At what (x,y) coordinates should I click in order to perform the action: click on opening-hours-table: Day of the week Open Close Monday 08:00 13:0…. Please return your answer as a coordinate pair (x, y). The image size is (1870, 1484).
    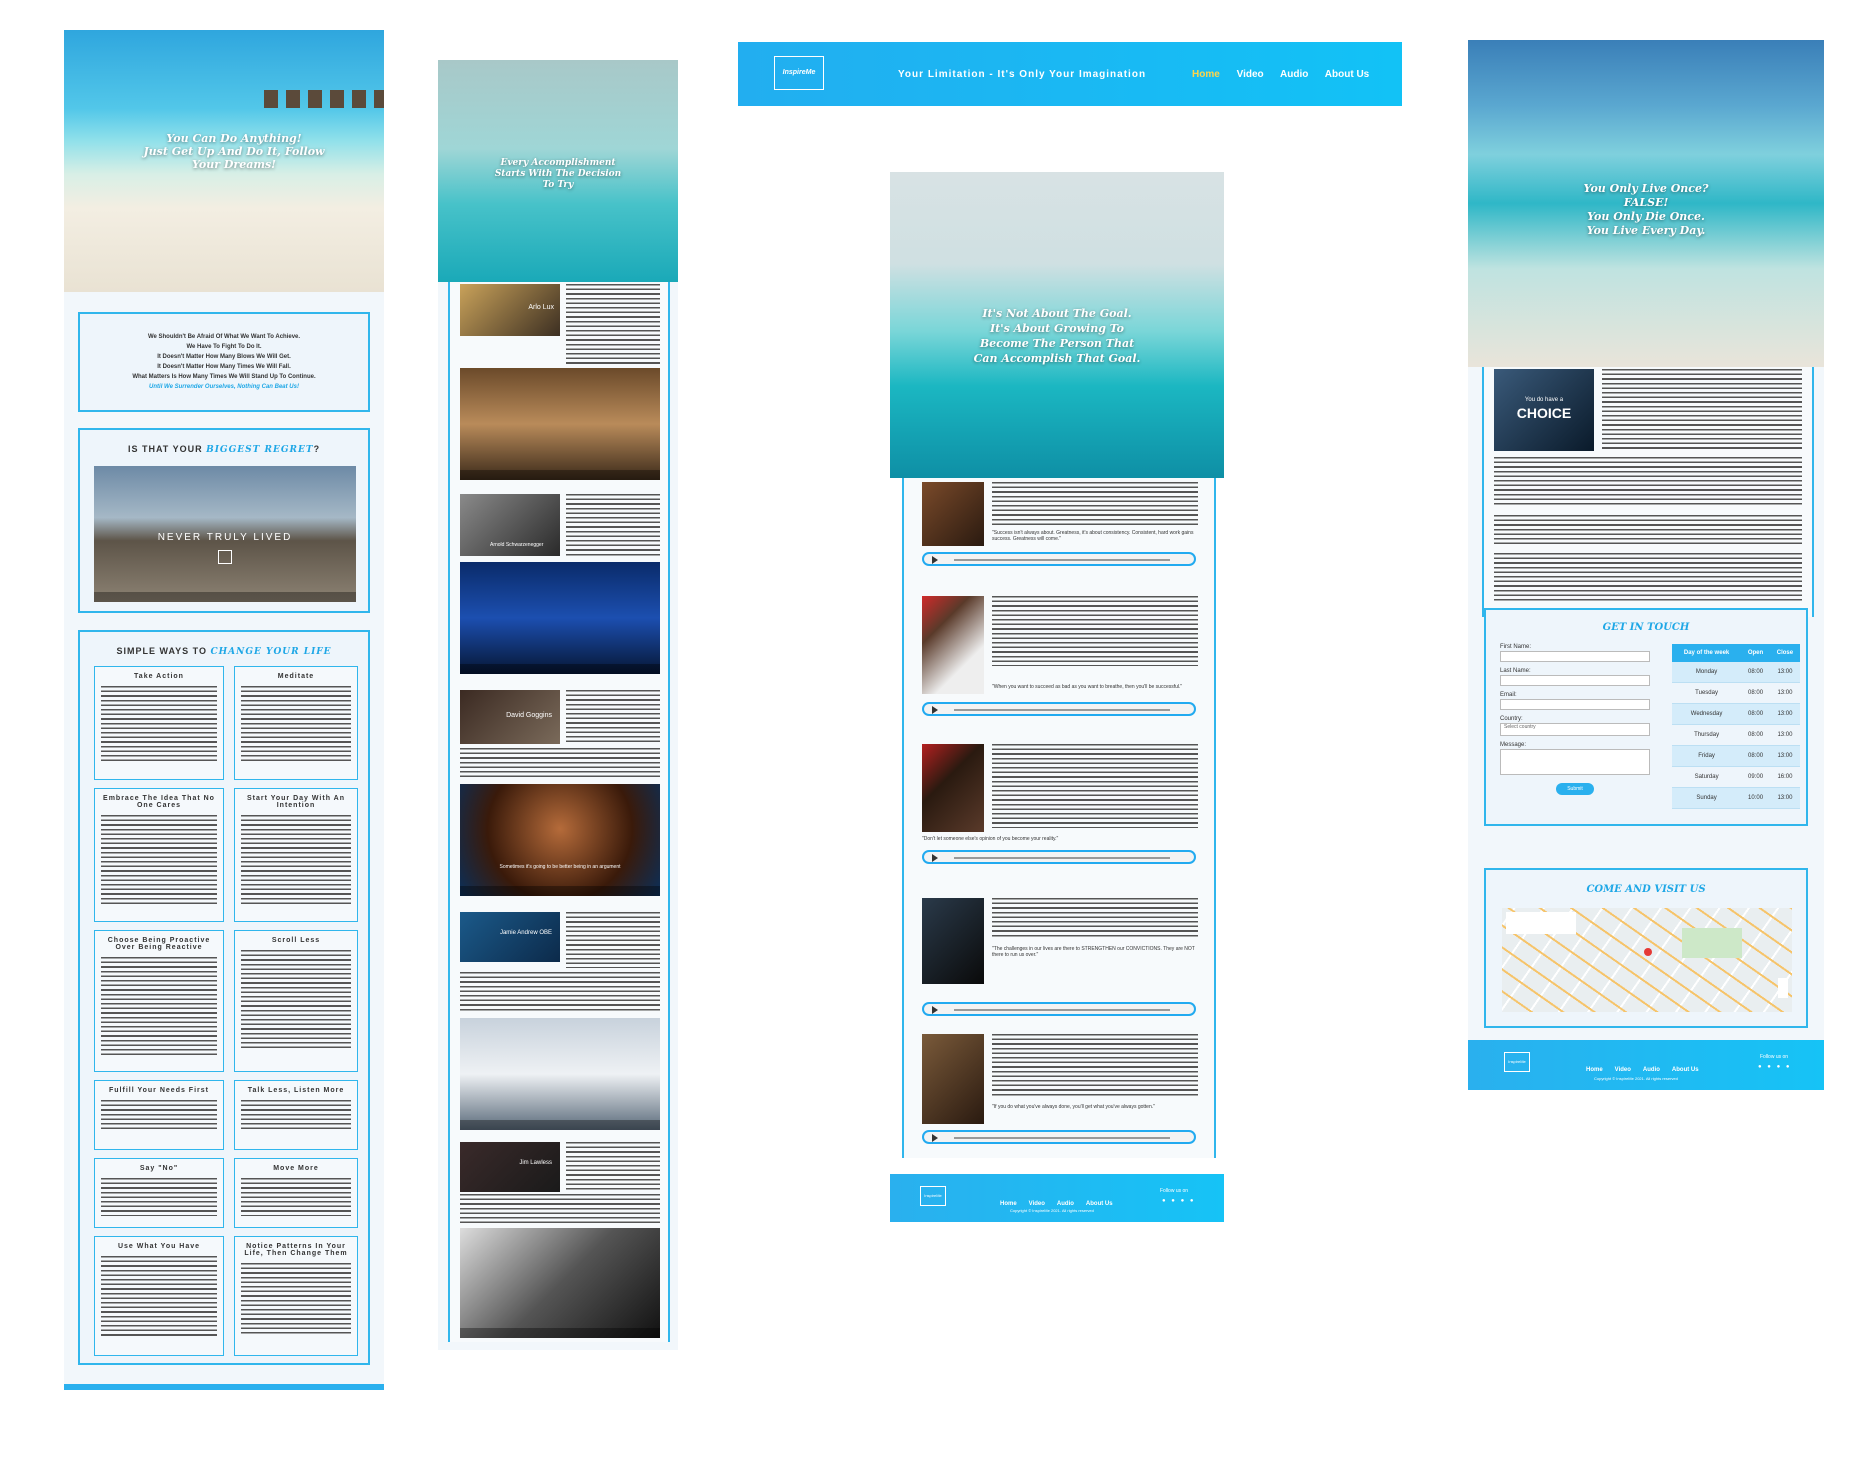
    Looking at the image, I should click on (1736, 726).